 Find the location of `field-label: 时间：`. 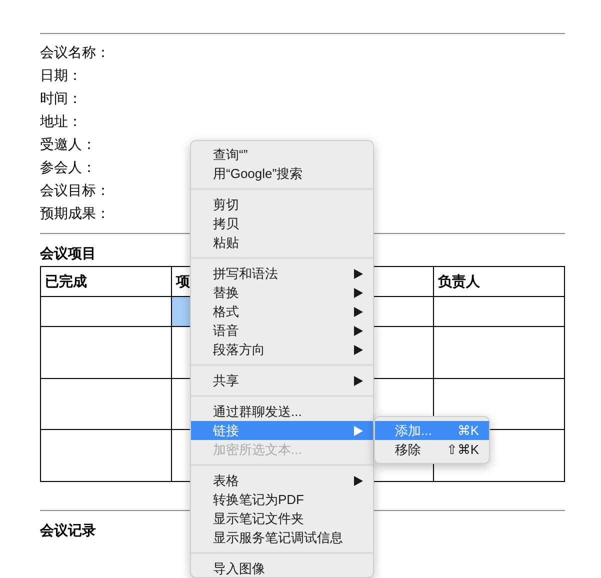

field-label: 时间： is located at coordinates (61, 98).